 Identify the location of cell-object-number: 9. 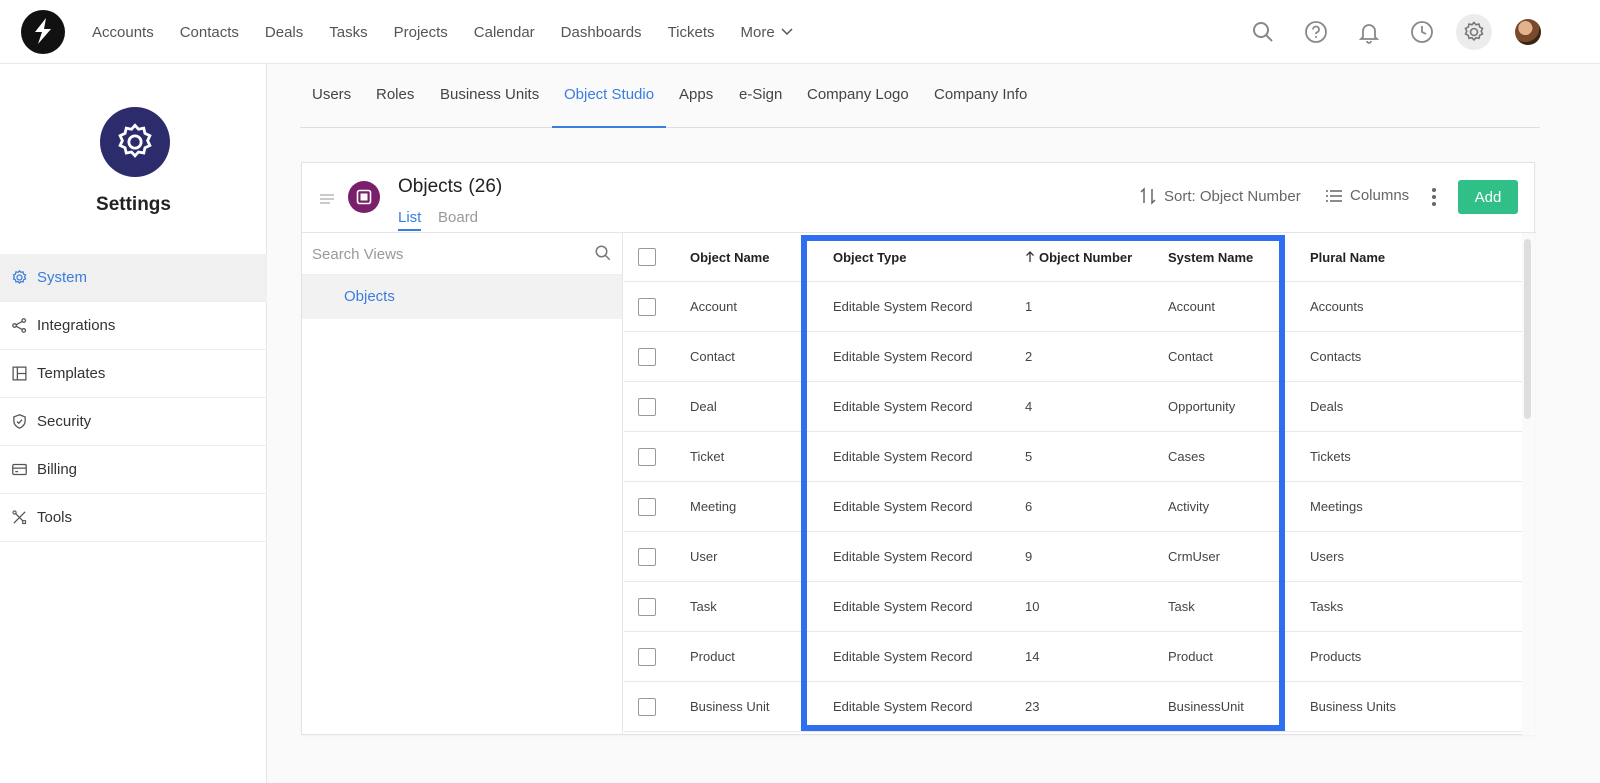
(1029, 556).